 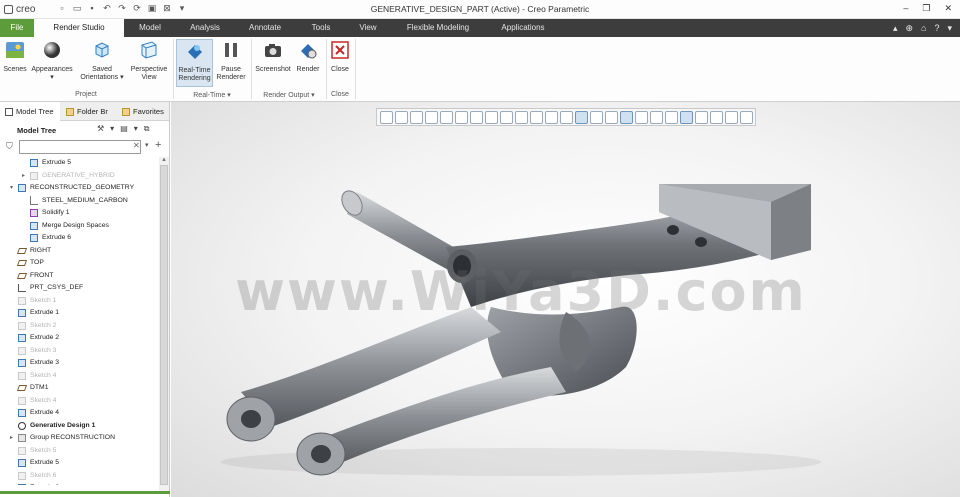 What do you see at coordinates (17, 28) in the screenshot?
I see `tab-file: File` at bounding box center [17, 28].